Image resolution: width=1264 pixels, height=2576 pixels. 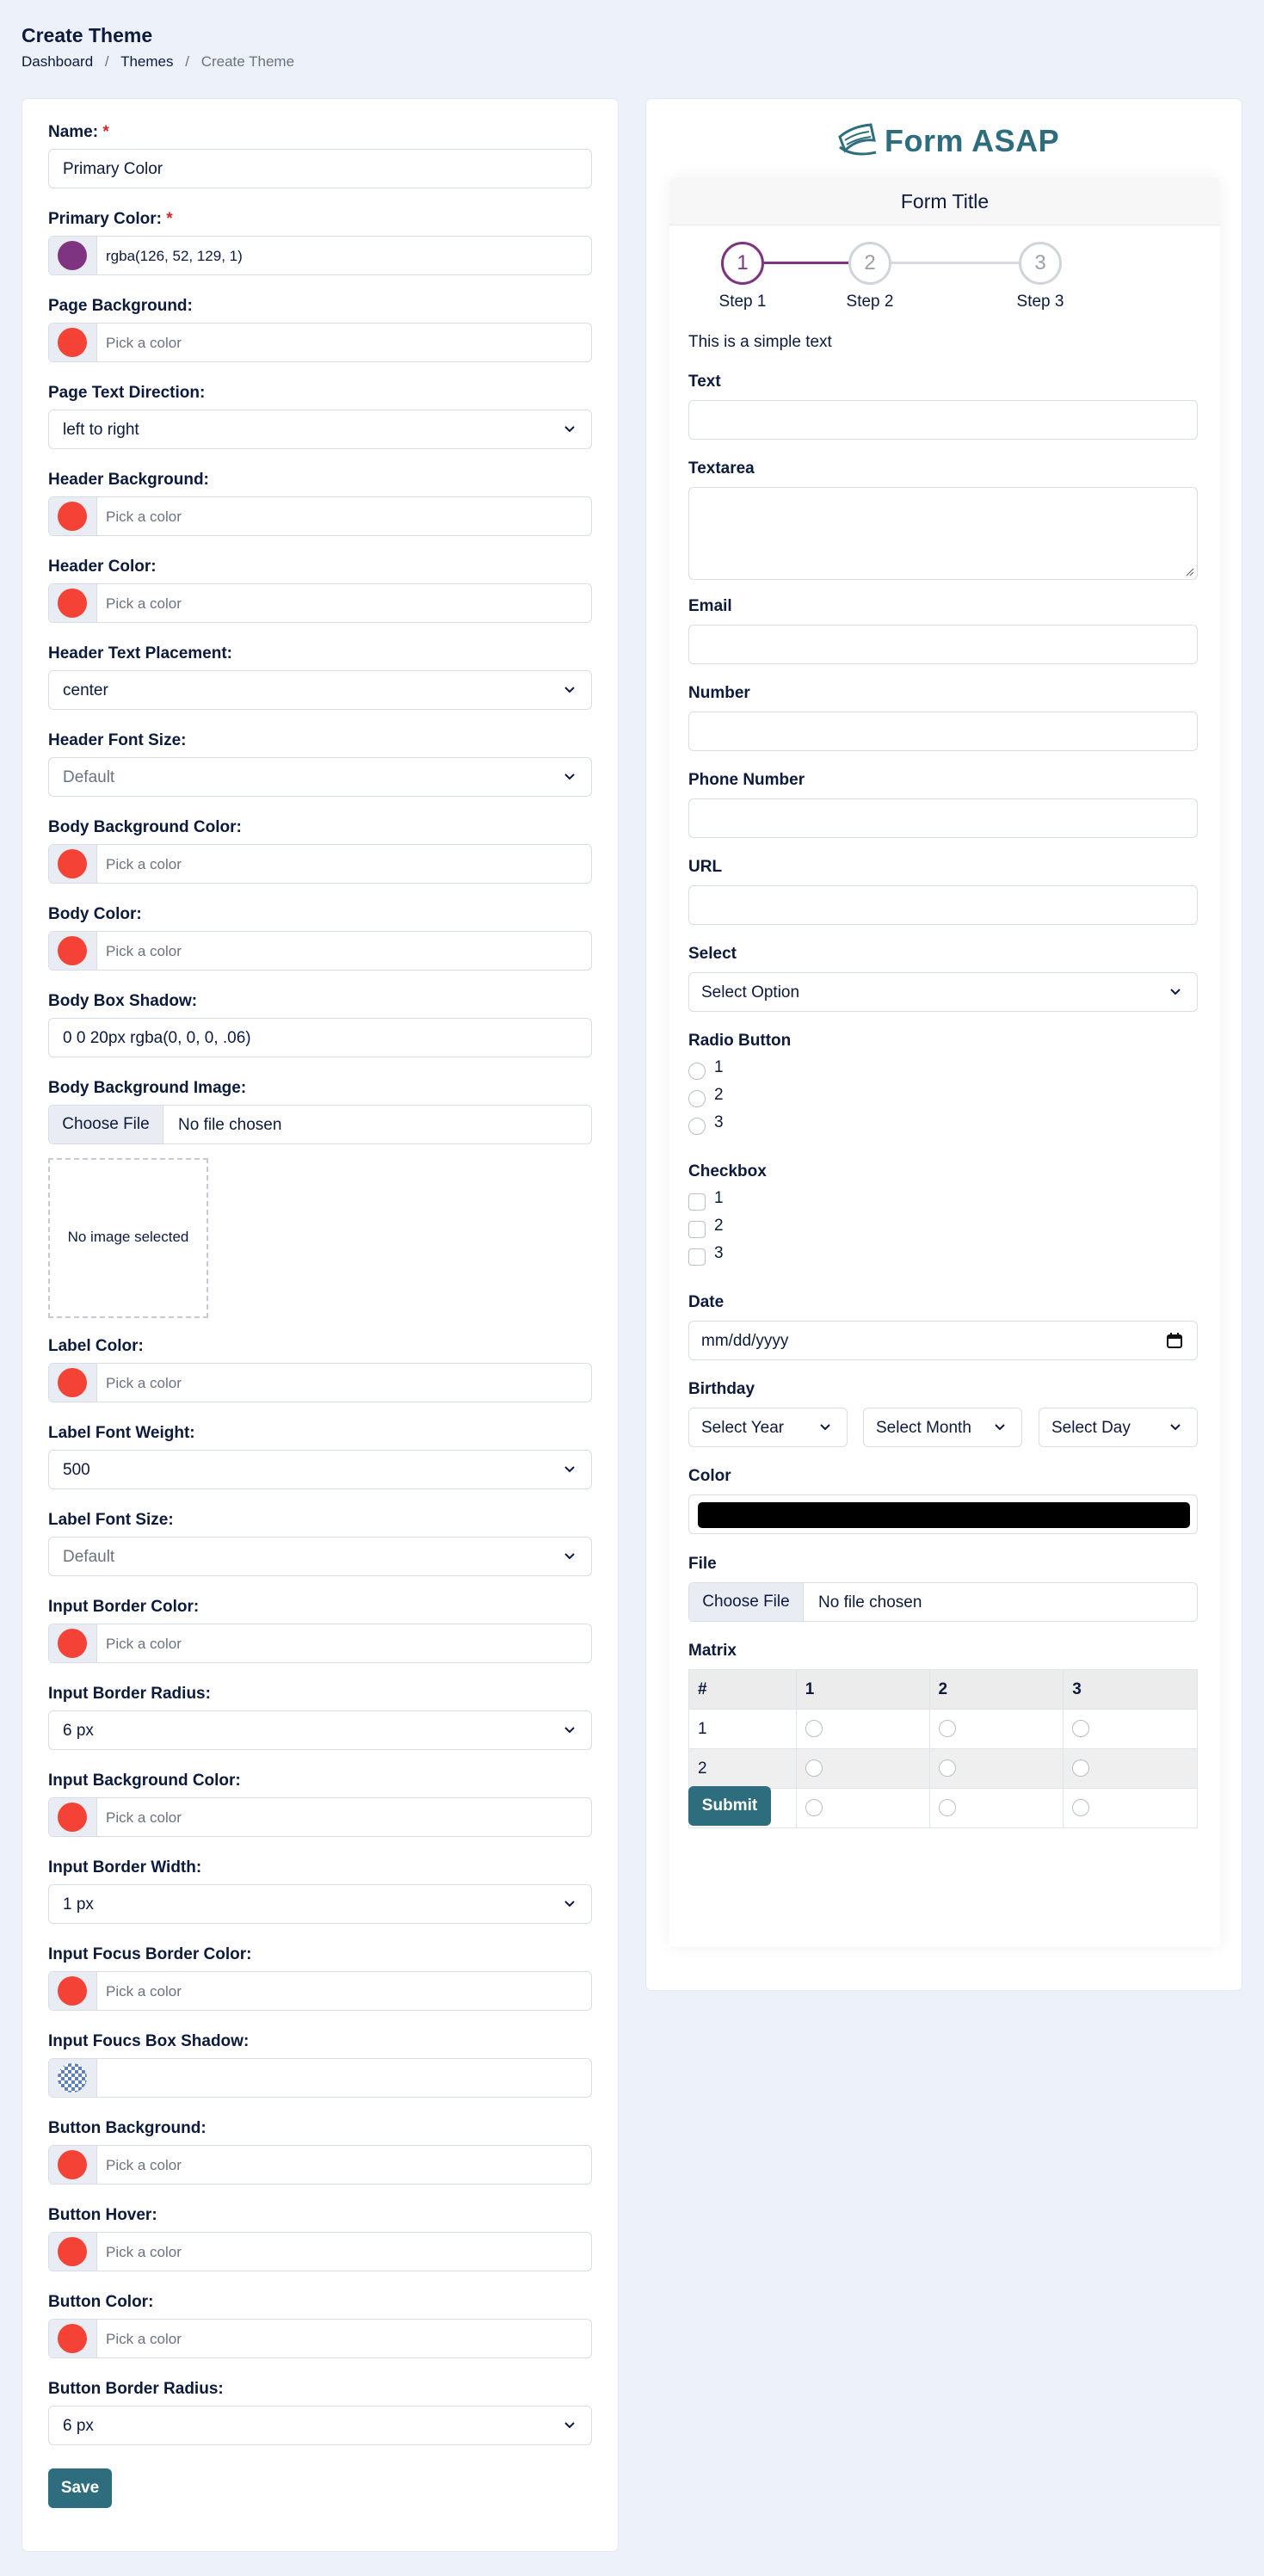 I want to click on body-background-image-file-input: Choose File No file chosen, so click(x=320, y=1125).